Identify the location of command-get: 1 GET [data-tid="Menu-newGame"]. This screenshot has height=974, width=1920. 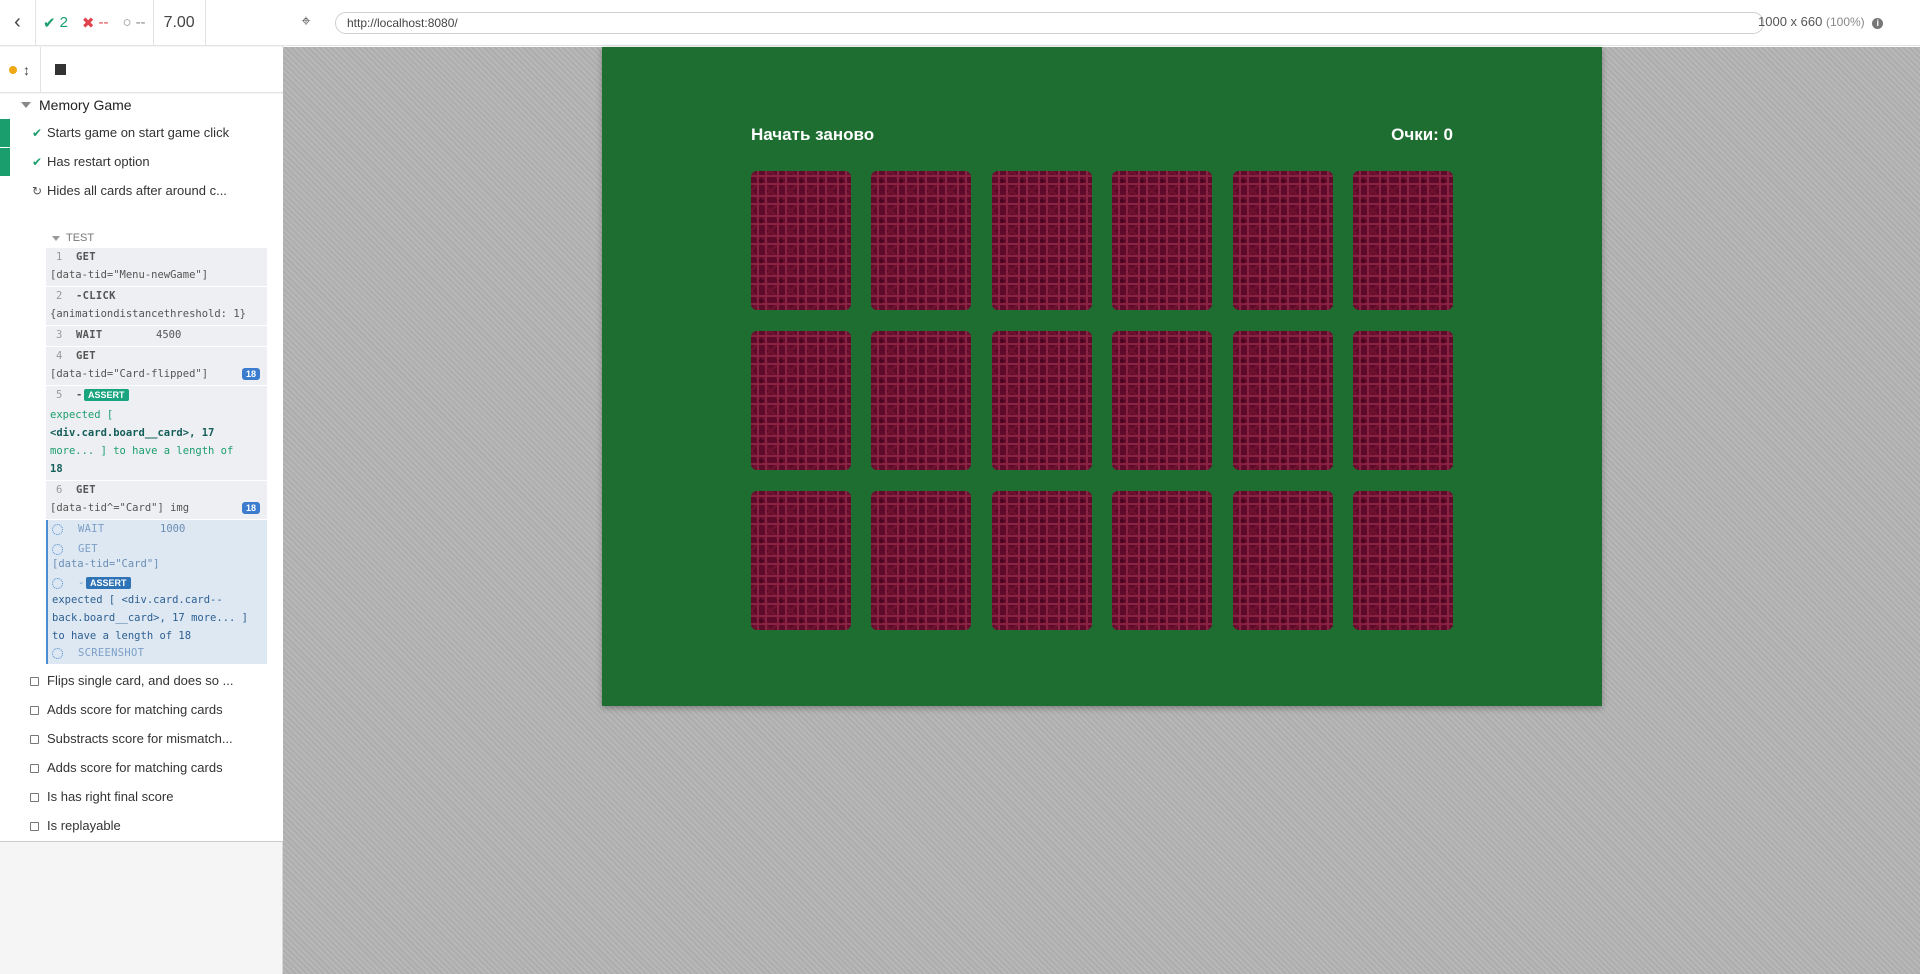
(156, 267).